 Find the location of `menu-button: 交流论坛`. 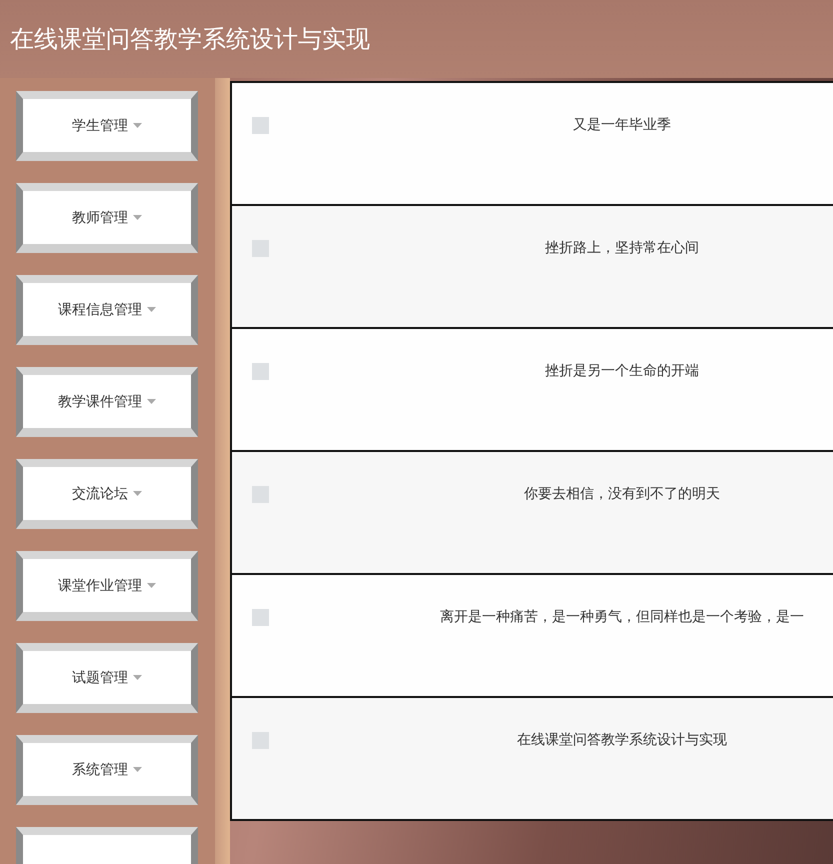

menu-button: 交流论坛 is located at coordinates (107, 494).